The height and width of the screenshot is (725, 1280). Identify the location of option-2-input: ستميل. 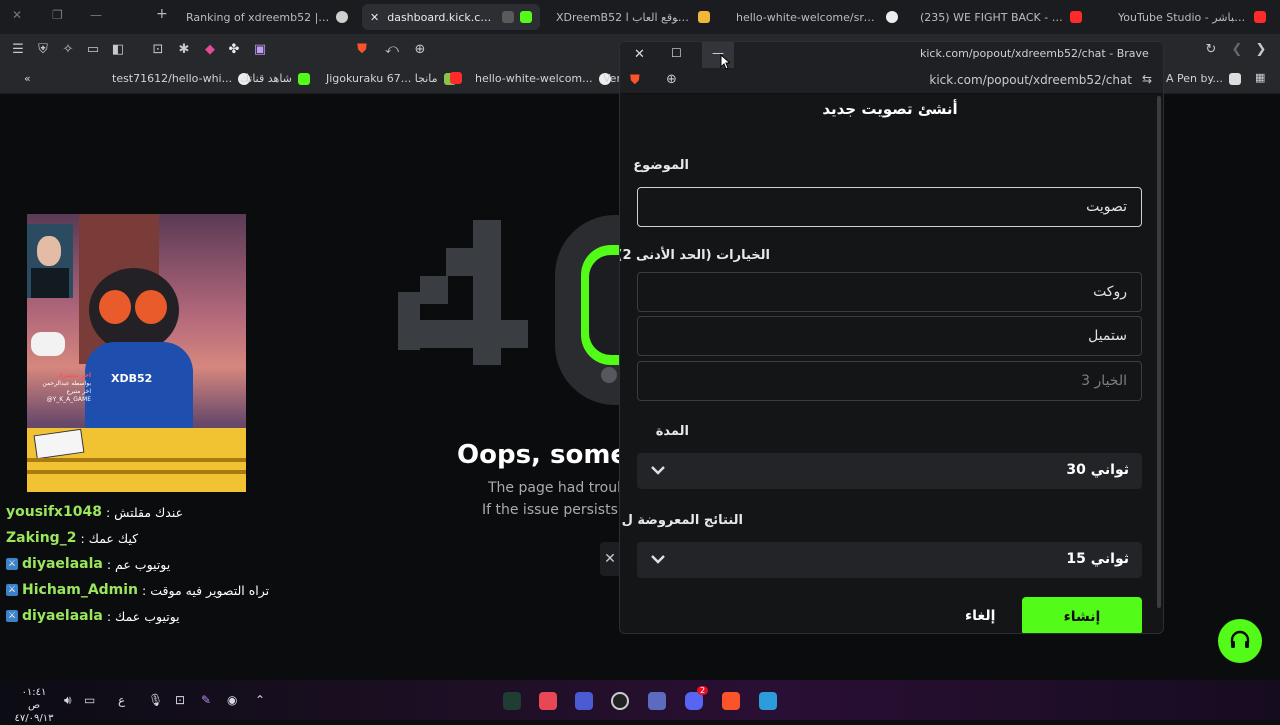
(889, 336).